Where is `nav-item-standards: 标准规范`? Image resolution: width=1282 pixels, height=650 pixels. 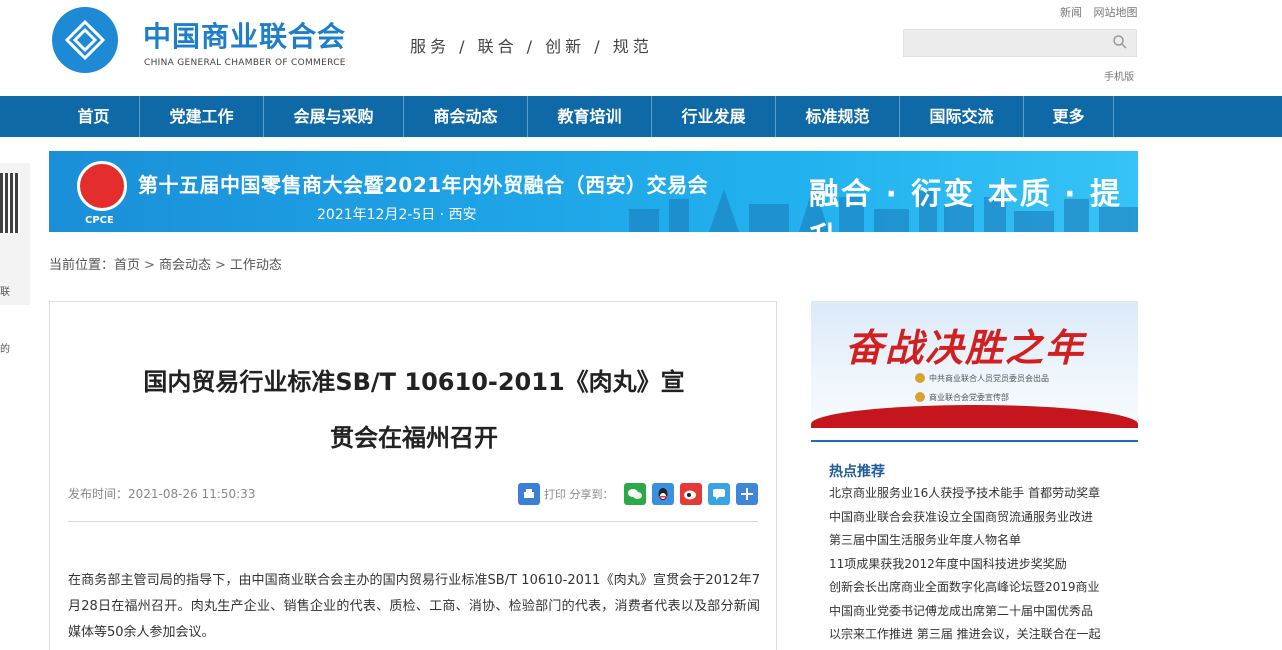
nav-item-standards: 标准规范 is located at coordinates (838, 116).